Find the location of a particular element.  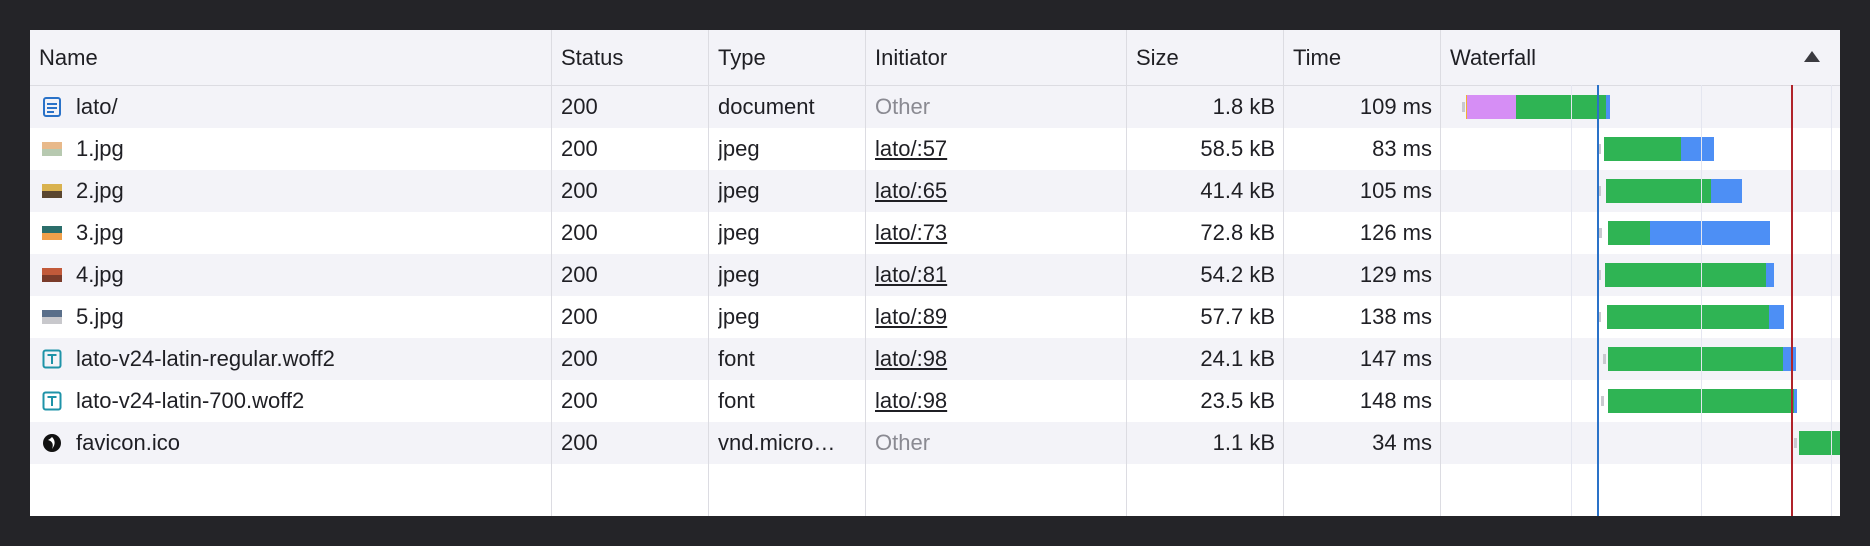

request-name: 3.jpg is located at coordinates (100, 232).